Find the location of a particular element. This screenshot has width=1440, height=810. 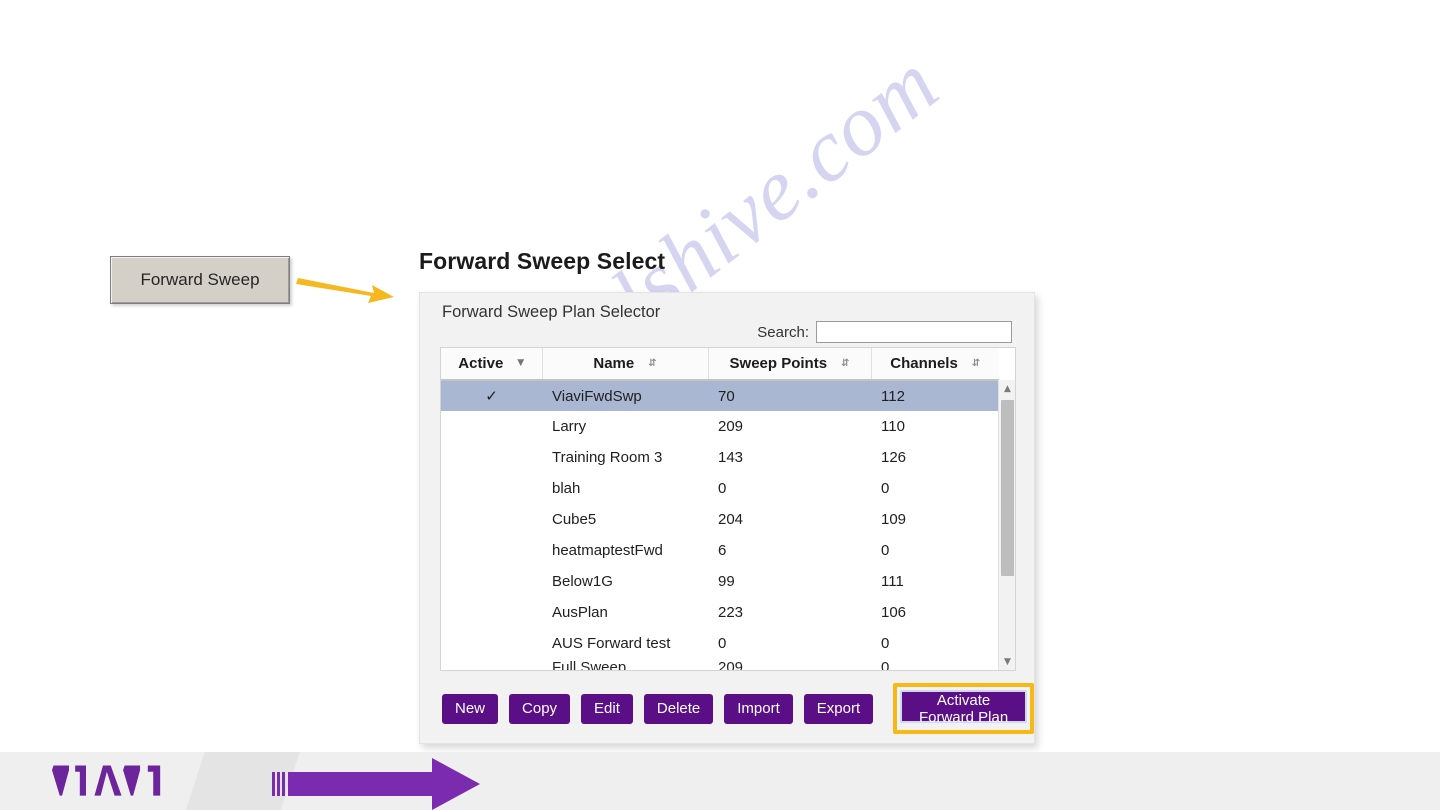

table-row: Full Sweep 209 0 is located at coordinates (720, 665).